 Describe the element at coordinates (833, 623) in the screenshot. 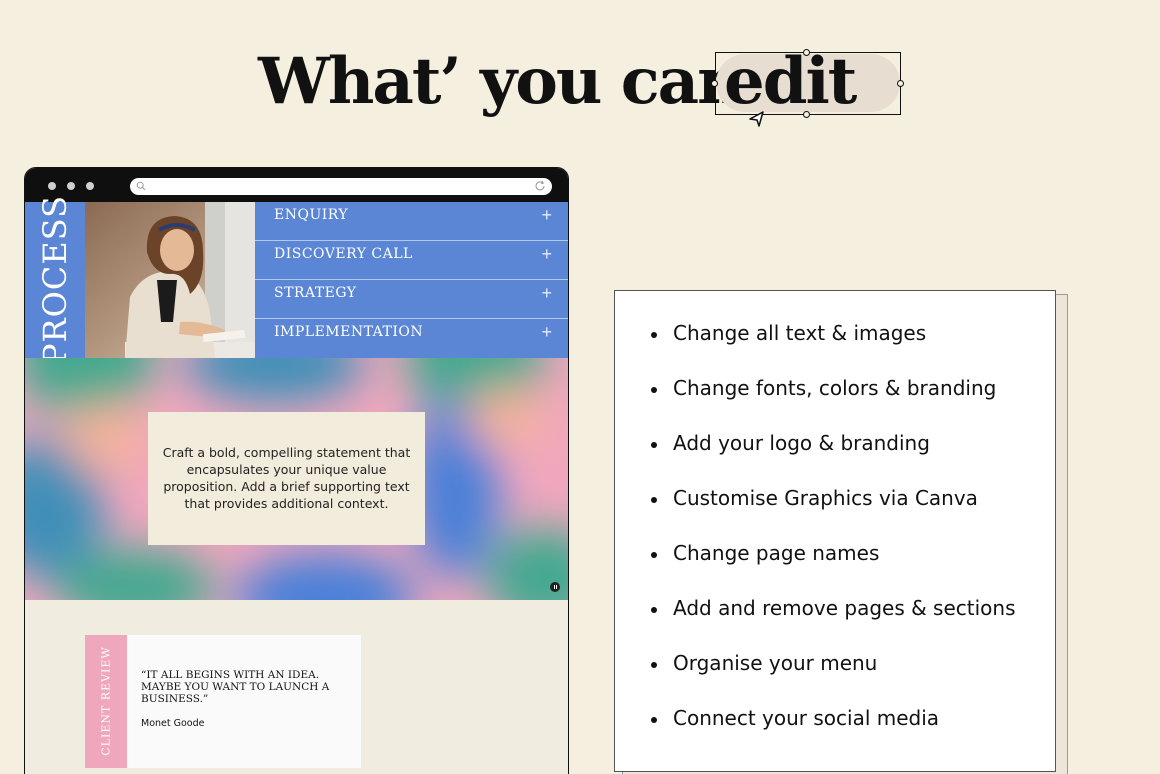

I see `feature-item: Add and remove pages & sections` at that location.